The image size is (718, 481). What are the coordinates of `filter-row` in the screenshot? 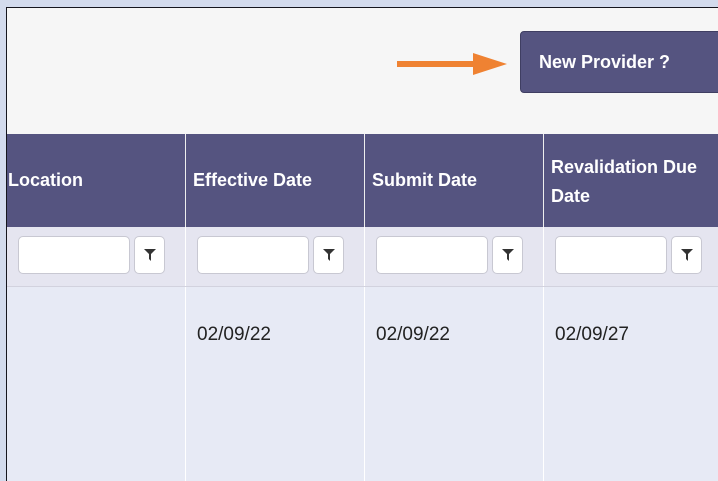 It's located at (362, 257).